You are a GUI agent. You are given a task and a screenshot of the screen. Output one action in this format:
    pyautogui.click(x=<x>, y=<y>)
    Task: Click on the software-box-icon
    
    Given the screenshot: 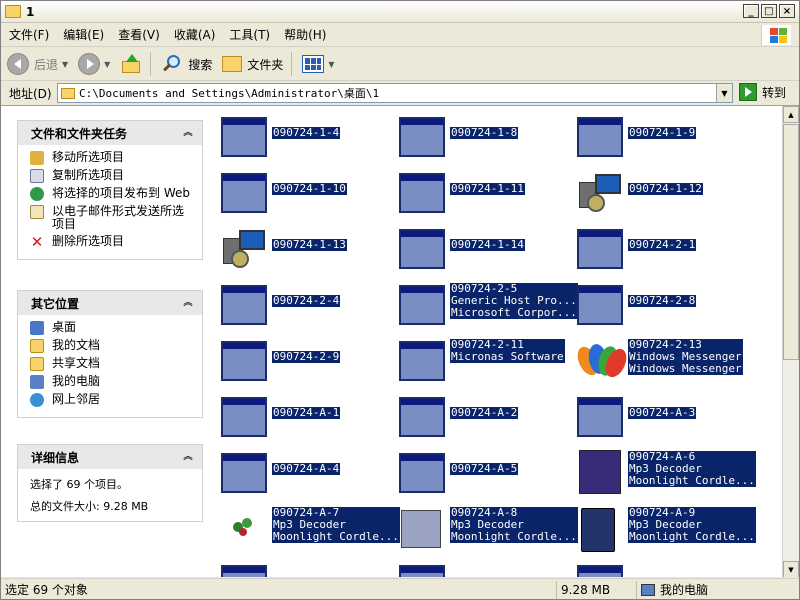 What is the action you would take?
    pyautogui.click(x=421, y=529)
    